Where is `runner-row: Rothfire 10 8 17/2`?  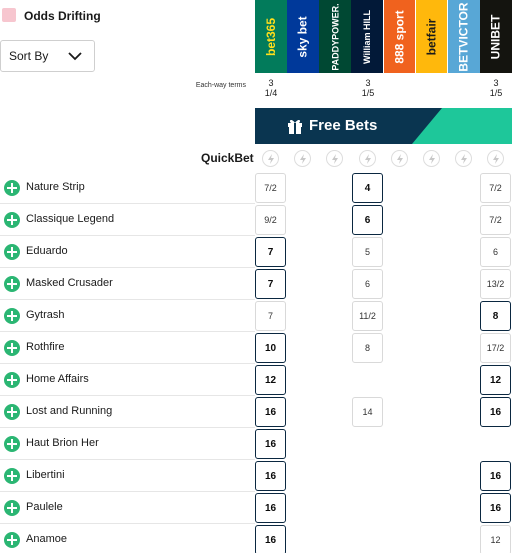 runner-row: Rothfire 10 8 17/2 is located at coordinates (256, 348).